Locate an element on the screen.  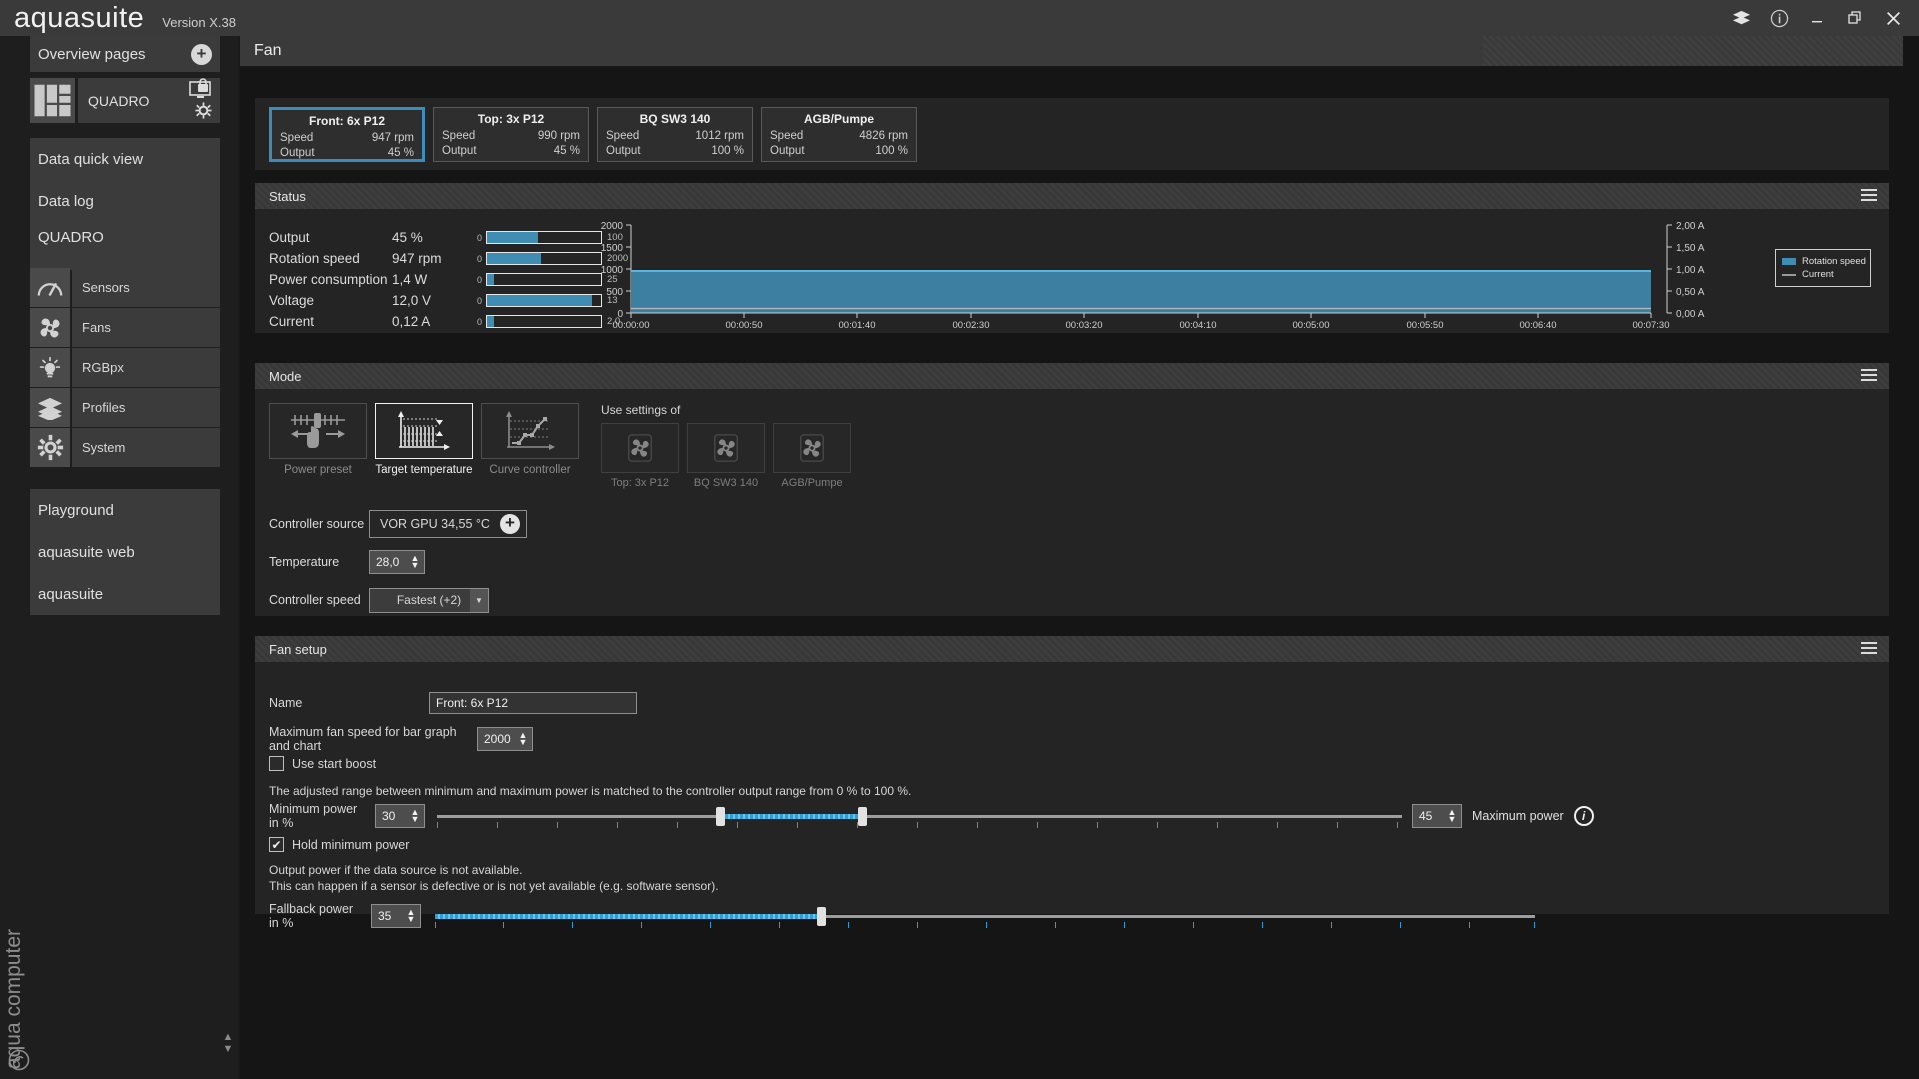
use-start-boost-label: Use start boost is located at coordinates (334, 763).